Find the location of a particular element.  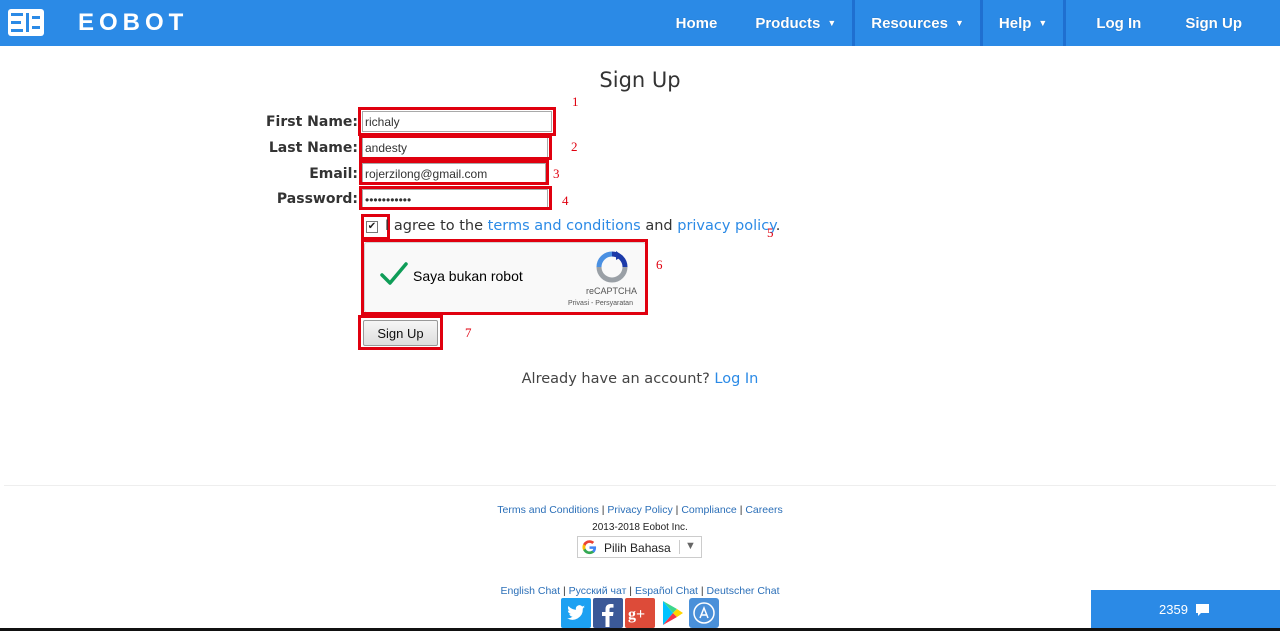

last-name-input is located at coordinates (455, 147).